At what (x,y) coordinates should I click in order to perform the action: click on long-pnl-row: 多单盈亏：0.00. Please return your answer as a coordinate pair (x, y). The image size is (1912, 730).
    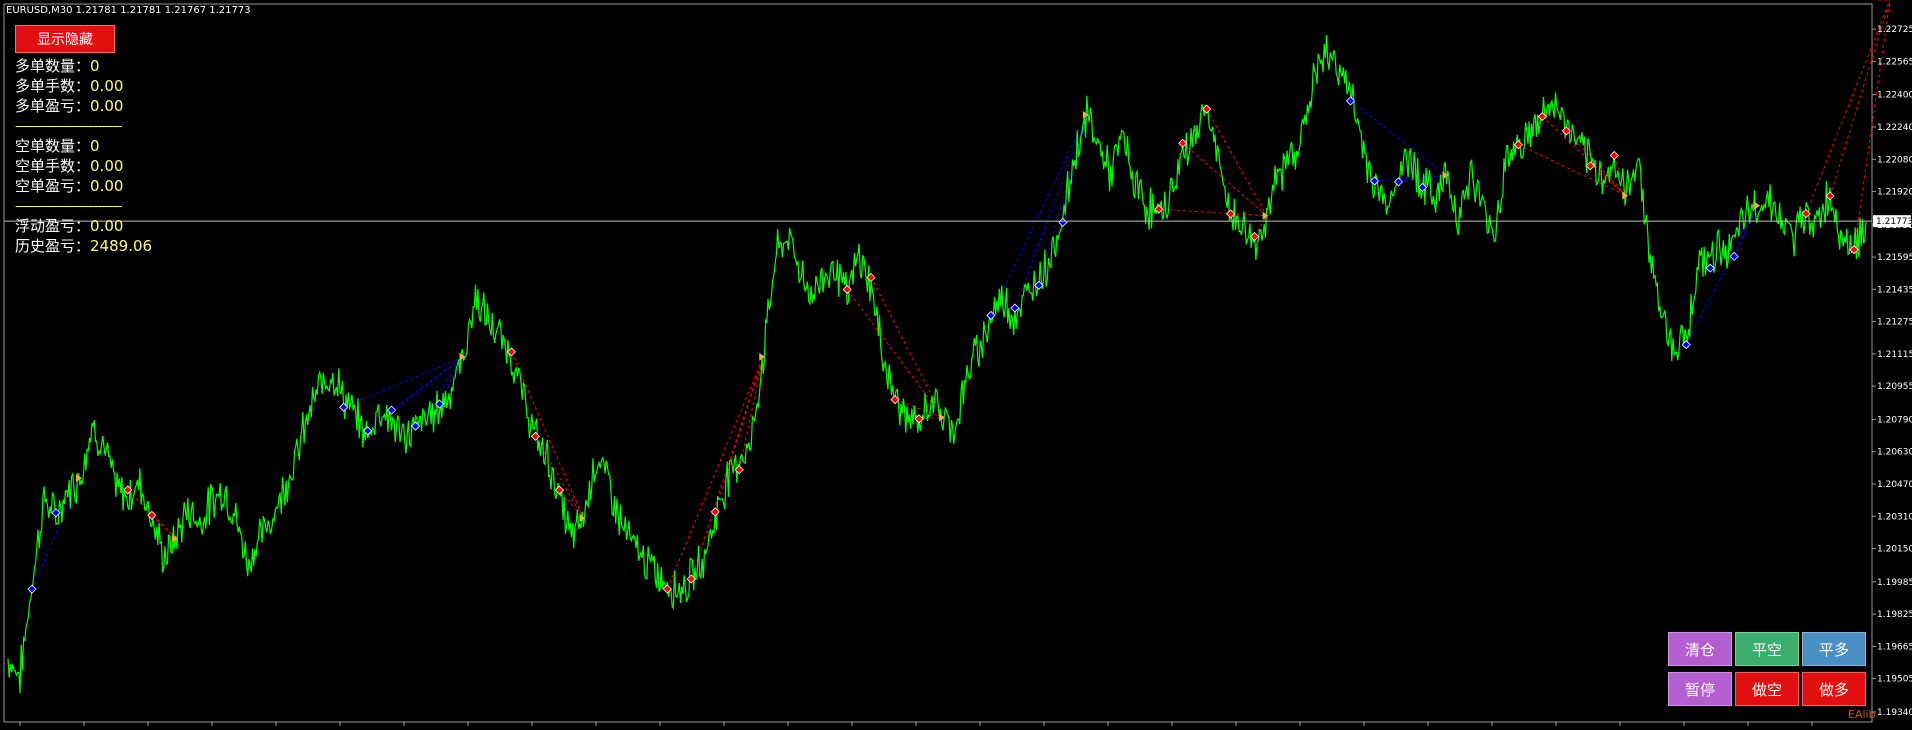
    Looking at the image, I should click on (69, 106).